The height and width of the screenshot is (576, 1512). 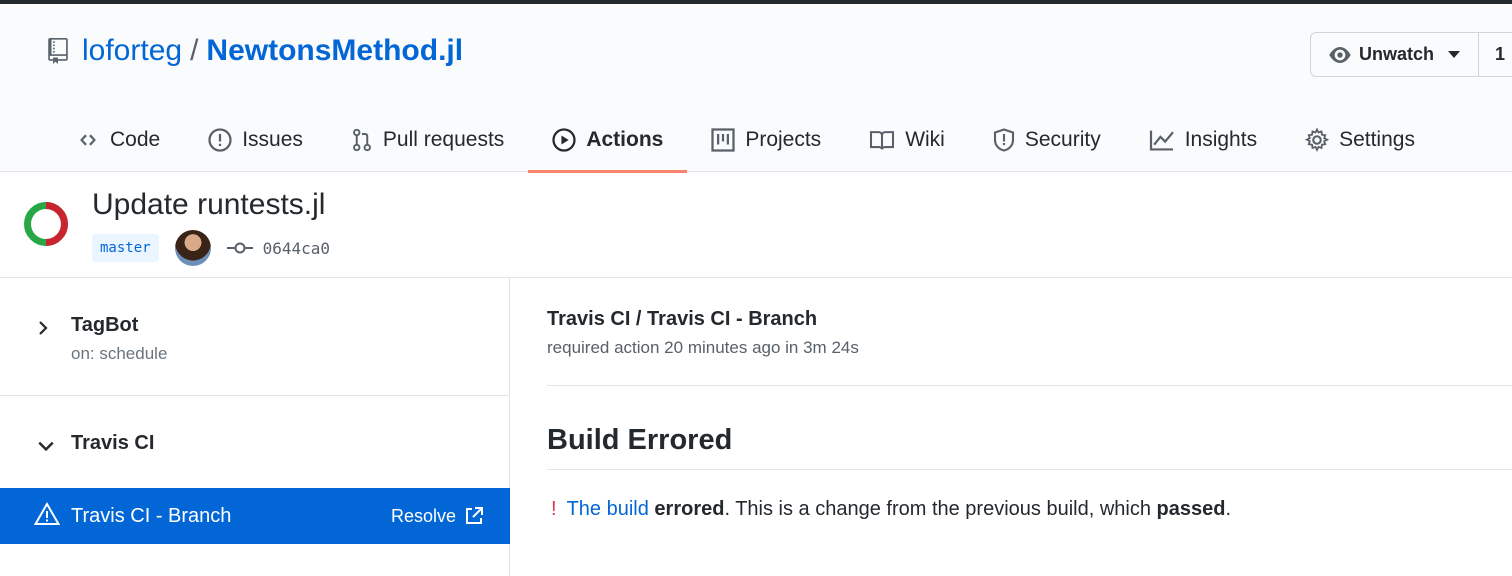 What do you see at coordinates (113, 443) in the screenshot?
I see `workflow-travis-ci-name: Travis CI` at bounding box center [113, 443].